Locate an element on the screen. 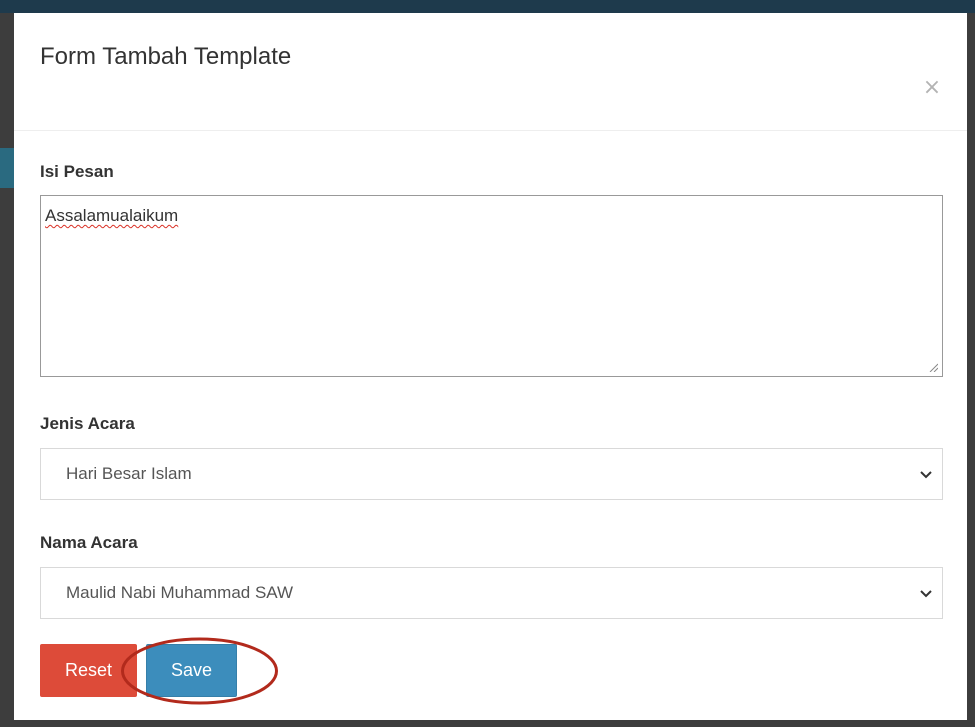  jenis-acara-label: Jenis Acara is located at coordinates (87, 423).